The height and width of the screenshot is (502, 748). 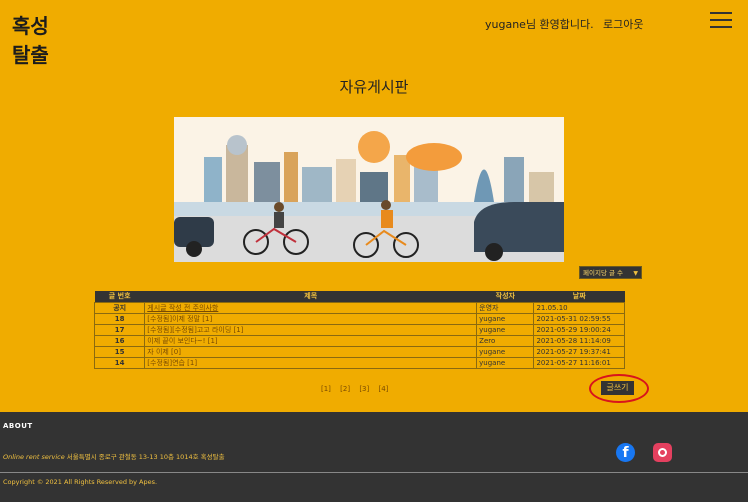 I want to click on instagram-icon, so click(x=662, y=452).